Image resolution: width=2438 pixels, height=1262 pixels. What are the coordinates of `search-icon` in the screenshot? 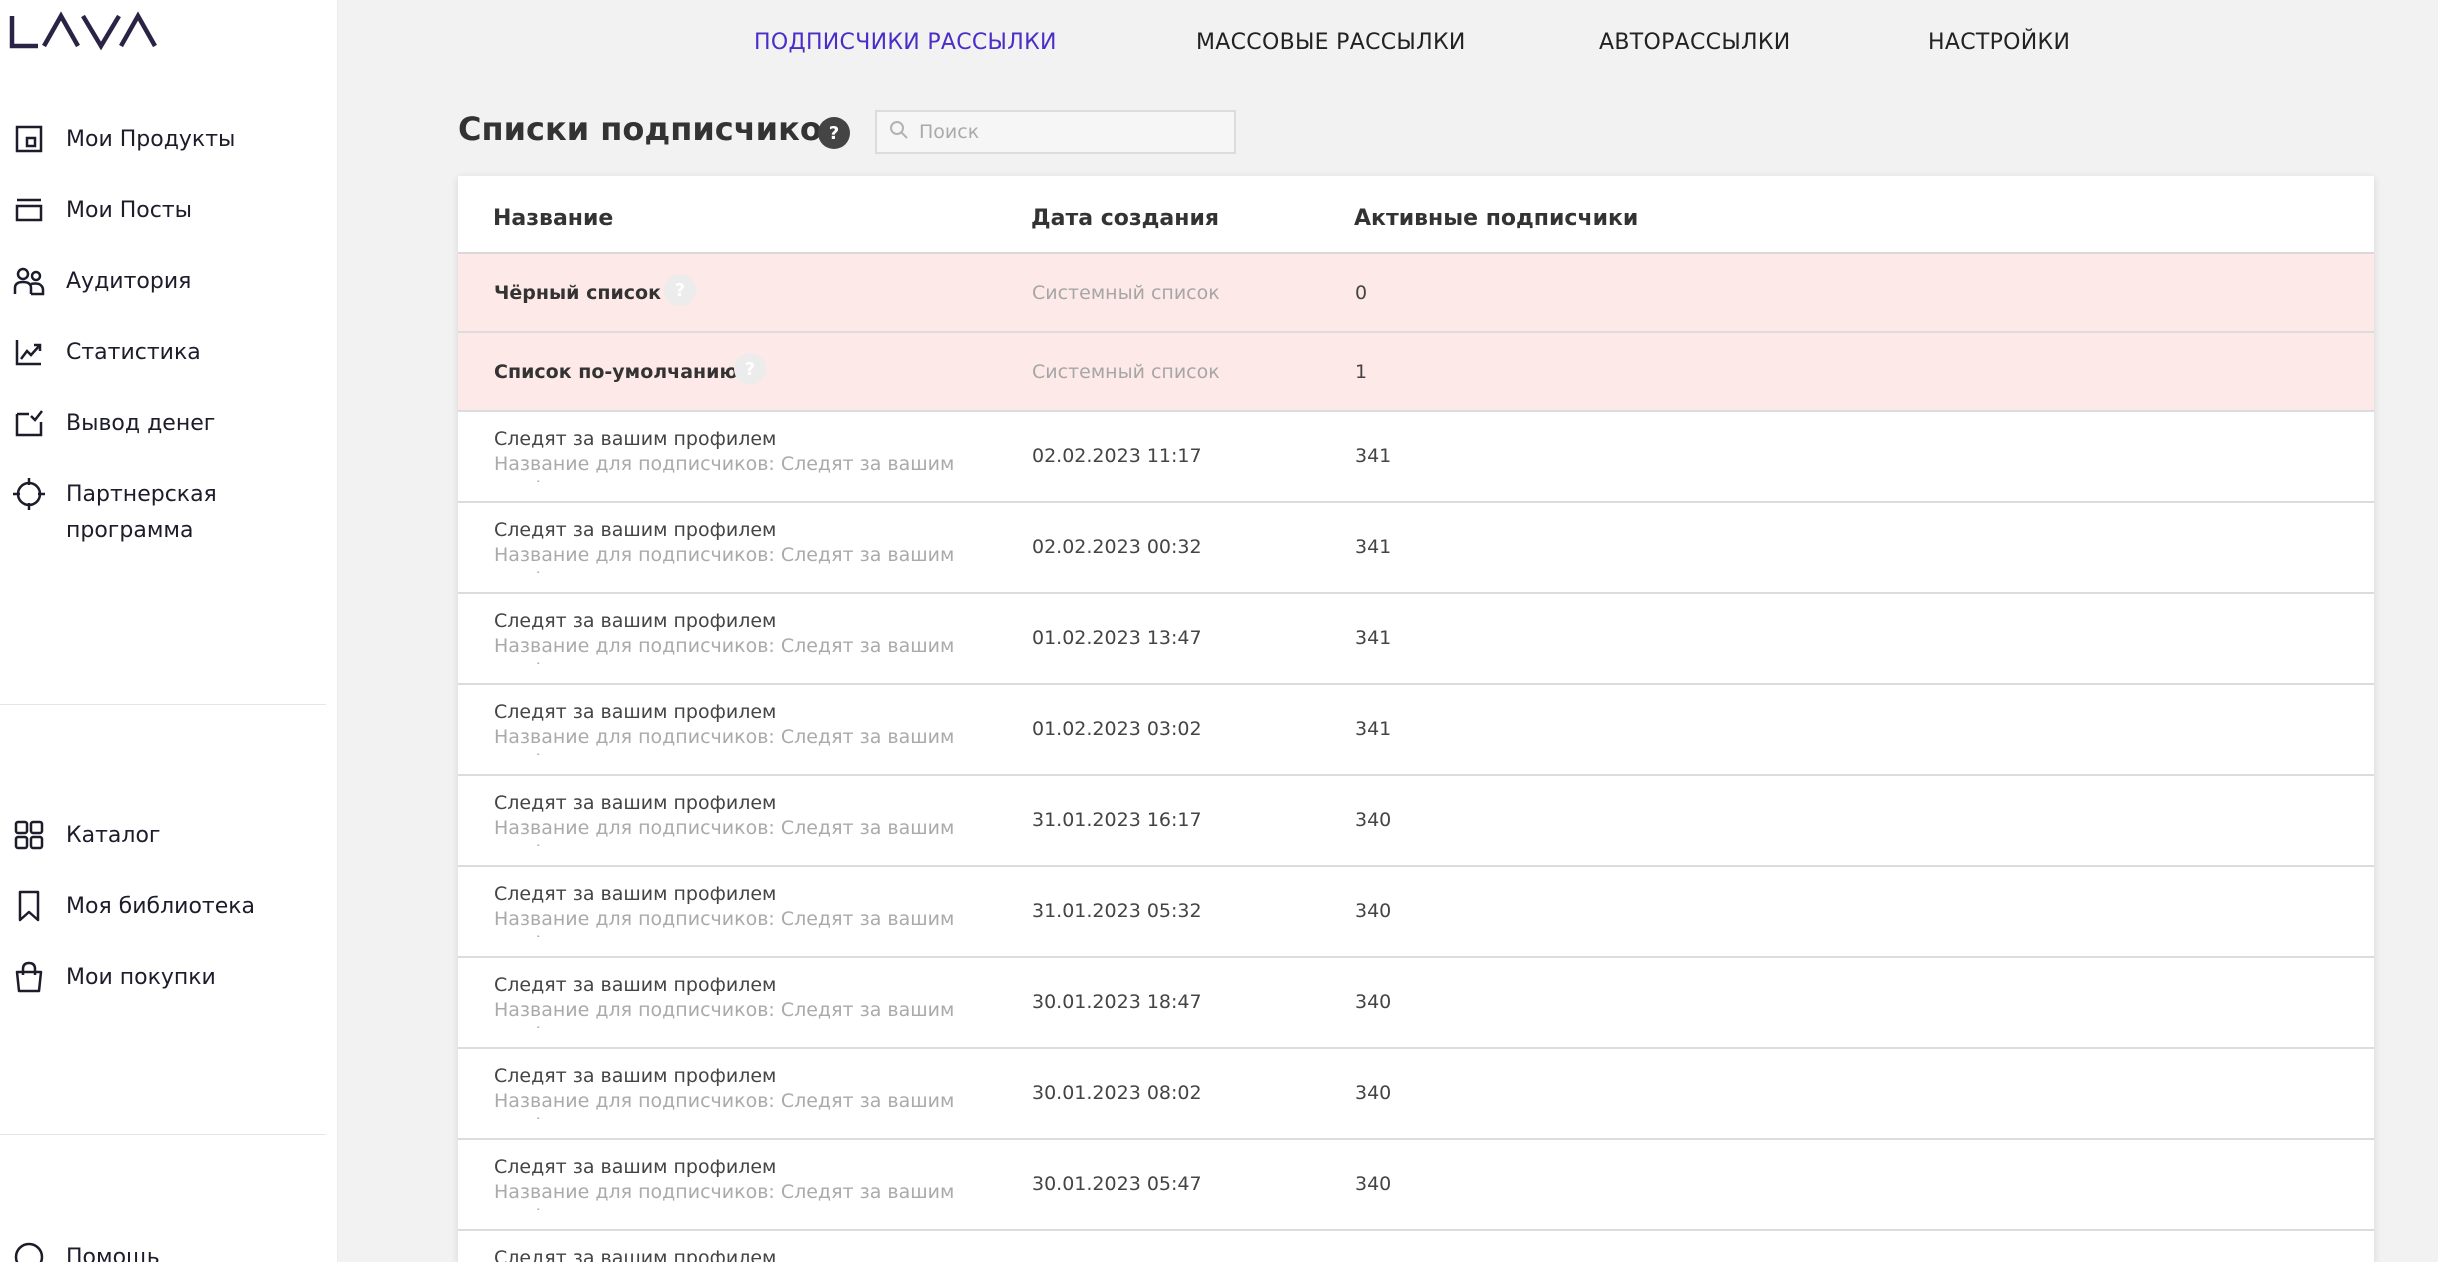 It's located at (899, 132).